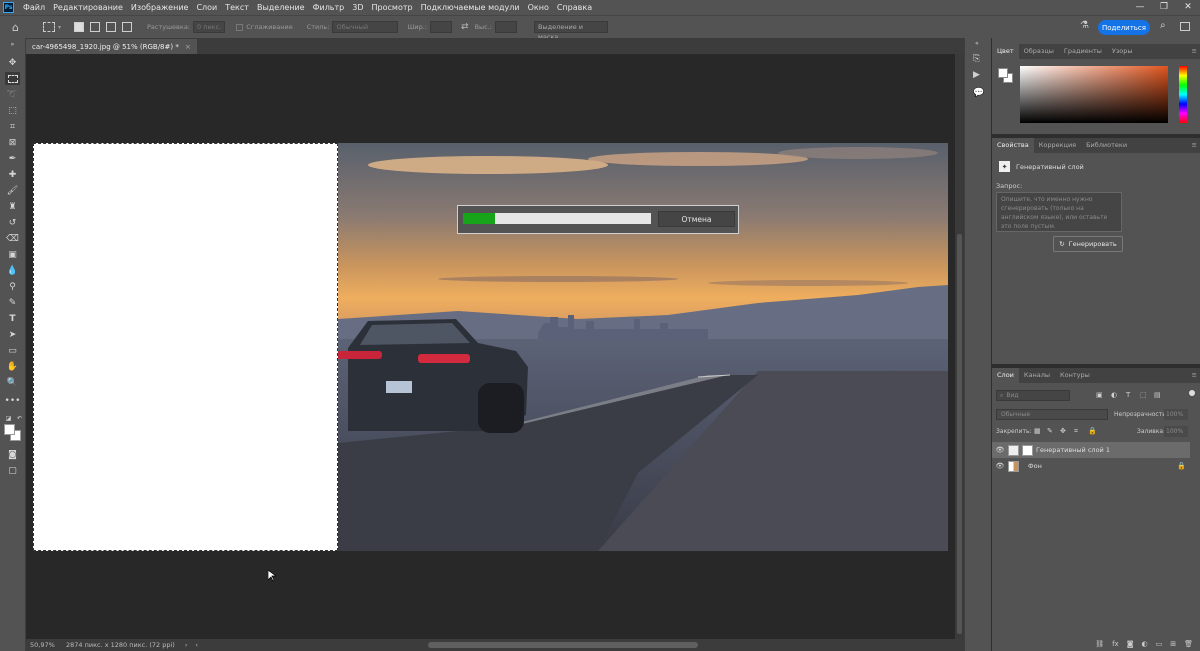 Image resolution: width=1200 pixels, height=651 pixels. Describe the element at coordinates (12, 190) in the screenshot. I see `brush-tool-icon: 🖌` at that location.